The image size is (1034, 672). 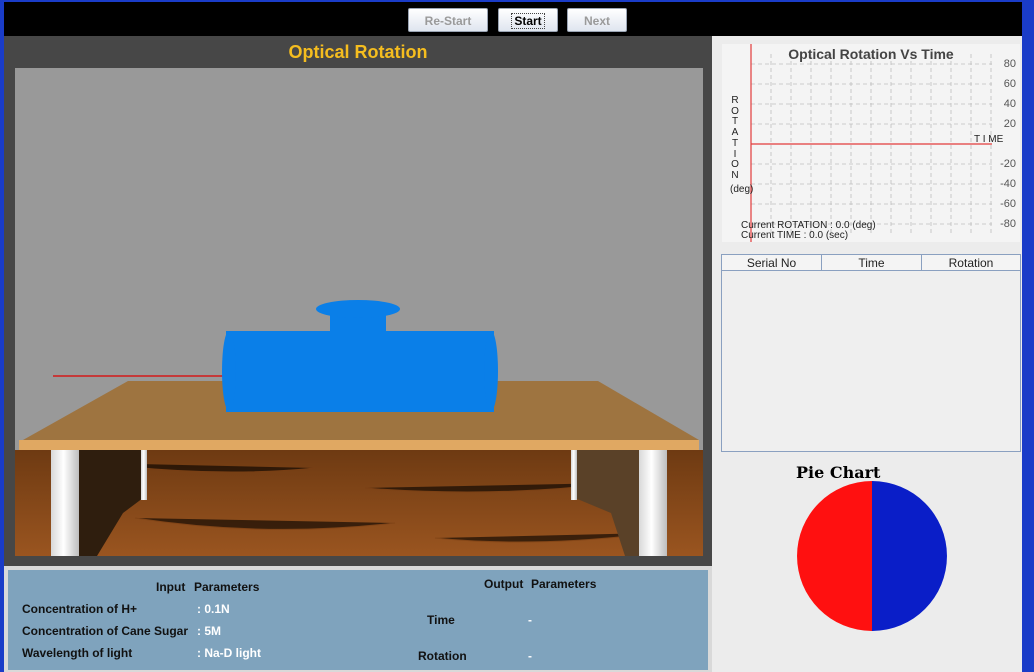 What do you see at coordinates (1009, 64) in the screenshot?
I see `y-tick-label: 80` at bounding box center [1009, 64].